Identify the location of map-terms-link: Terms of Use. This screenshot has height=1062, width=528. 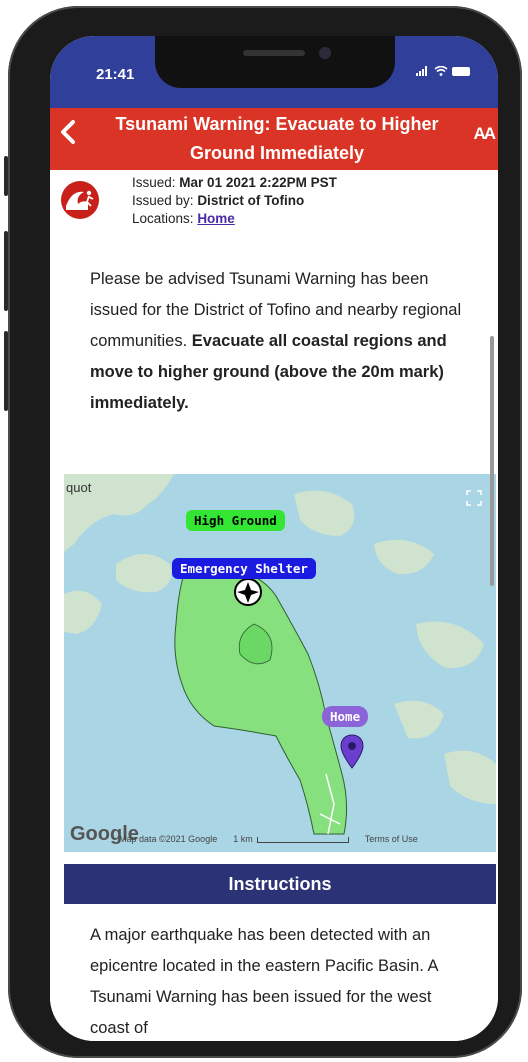
(391, 839).